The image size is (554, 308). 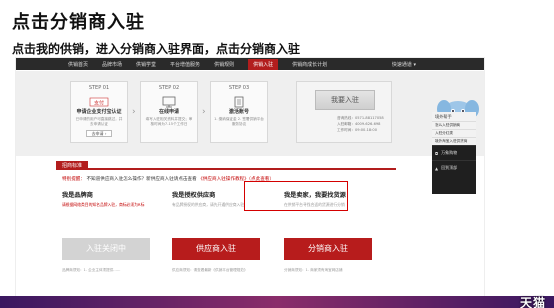 I want to click on side-panel-link: 怎么入驻供销商, so click(x=454, y=125).